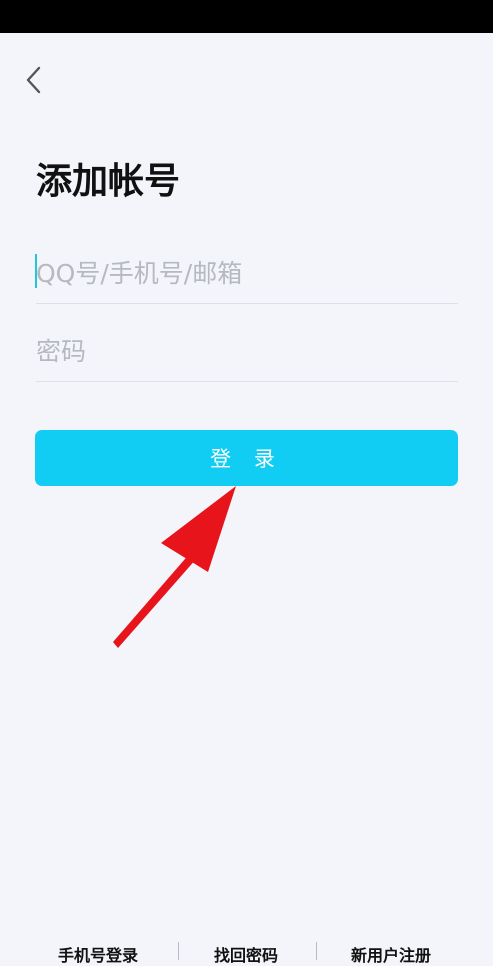  I want to click on password-input, so click(247, 351).